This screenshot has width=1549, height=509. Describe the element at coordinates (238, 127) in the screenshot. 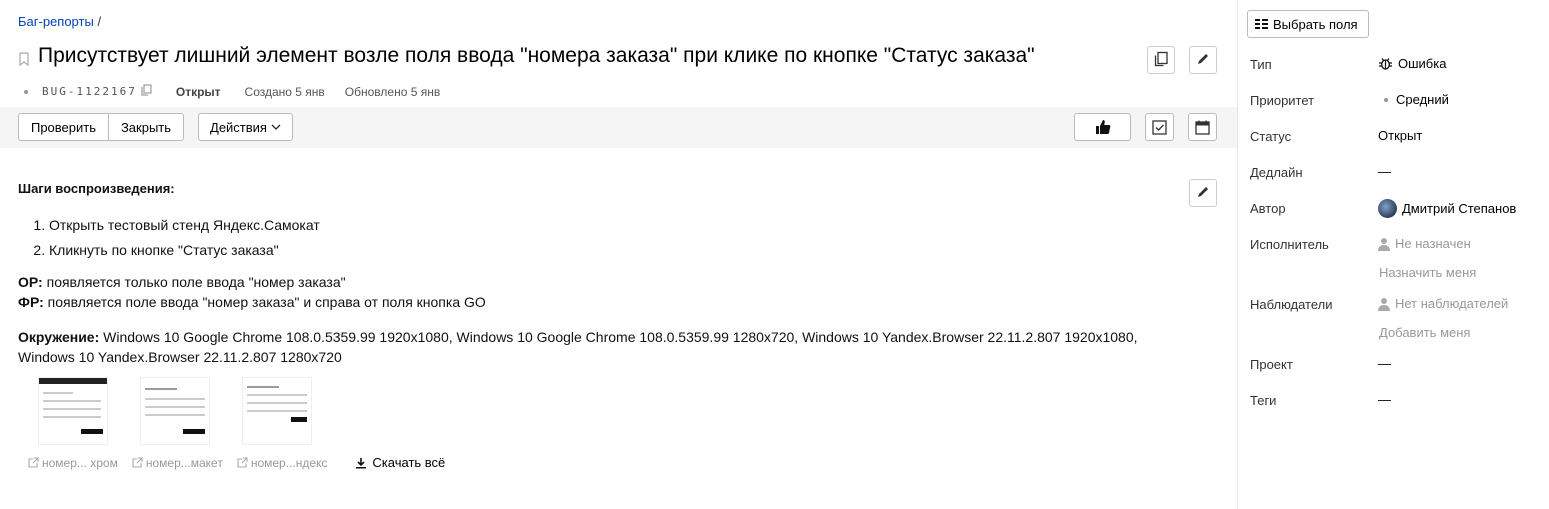

I see `actions-label: Действия` at that location.